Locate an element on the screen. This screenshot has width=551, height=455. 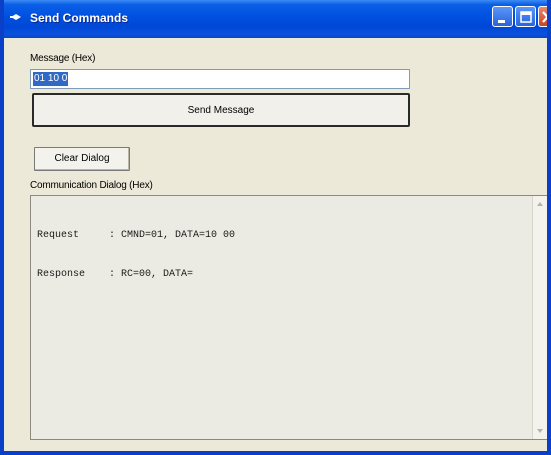
dialog-line-response: Response : RC=00, DATA= is located at coordinates (115, 274).